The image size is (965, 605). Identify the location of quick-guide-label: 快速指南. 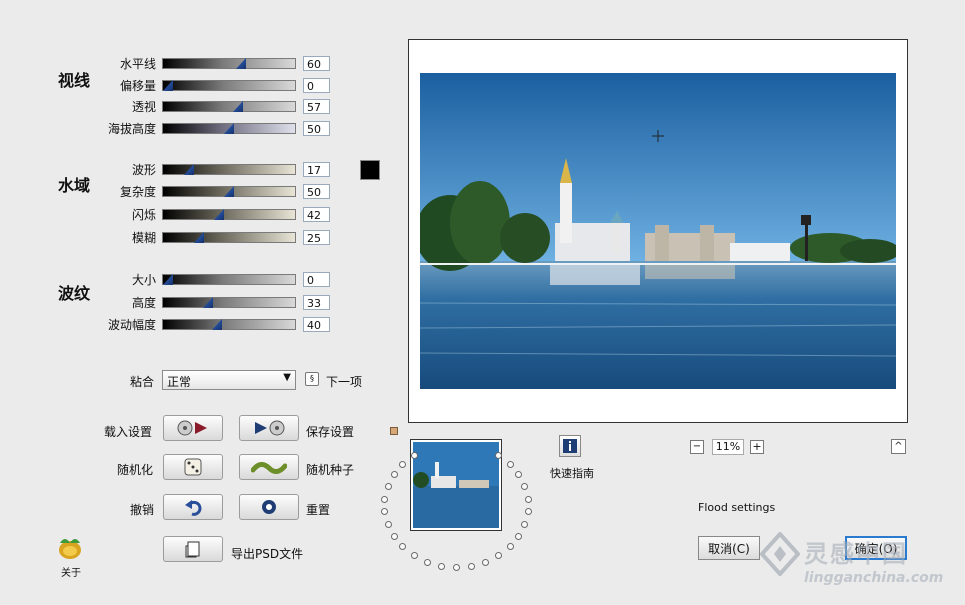
(572, 473).